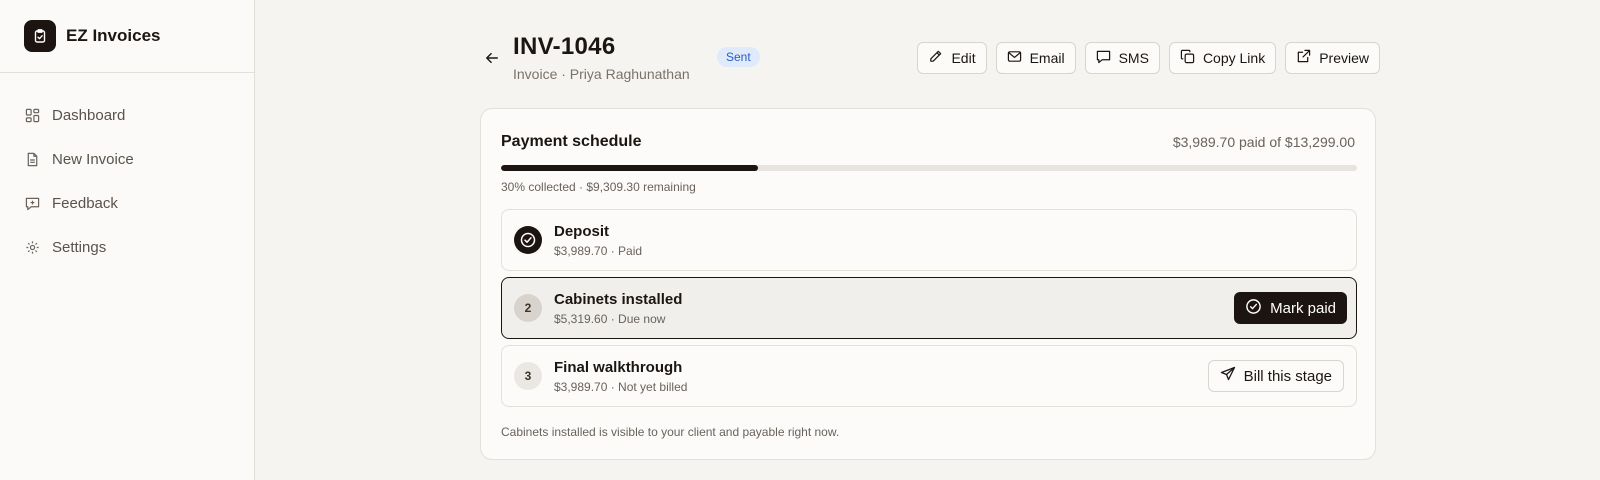  What do you see at coordinates (79, 247) in the screenshot?
I see `sidebar-item-label: Settings` at bounding box center [79, 247].